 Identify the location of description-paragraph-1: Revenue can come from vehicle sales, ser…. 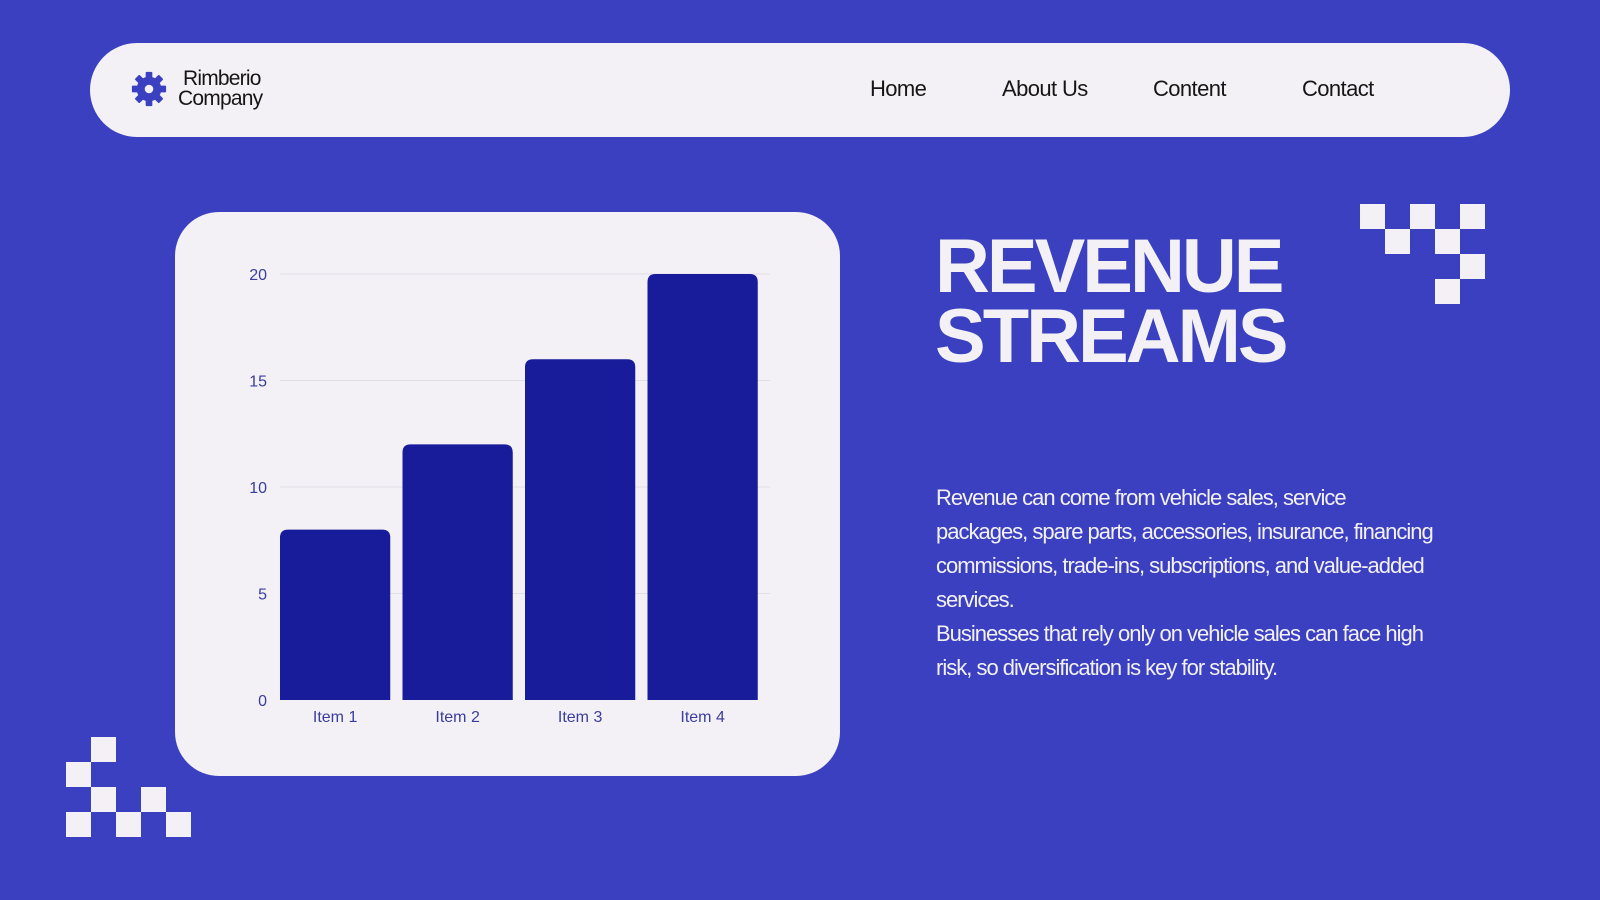
(1185, 548).